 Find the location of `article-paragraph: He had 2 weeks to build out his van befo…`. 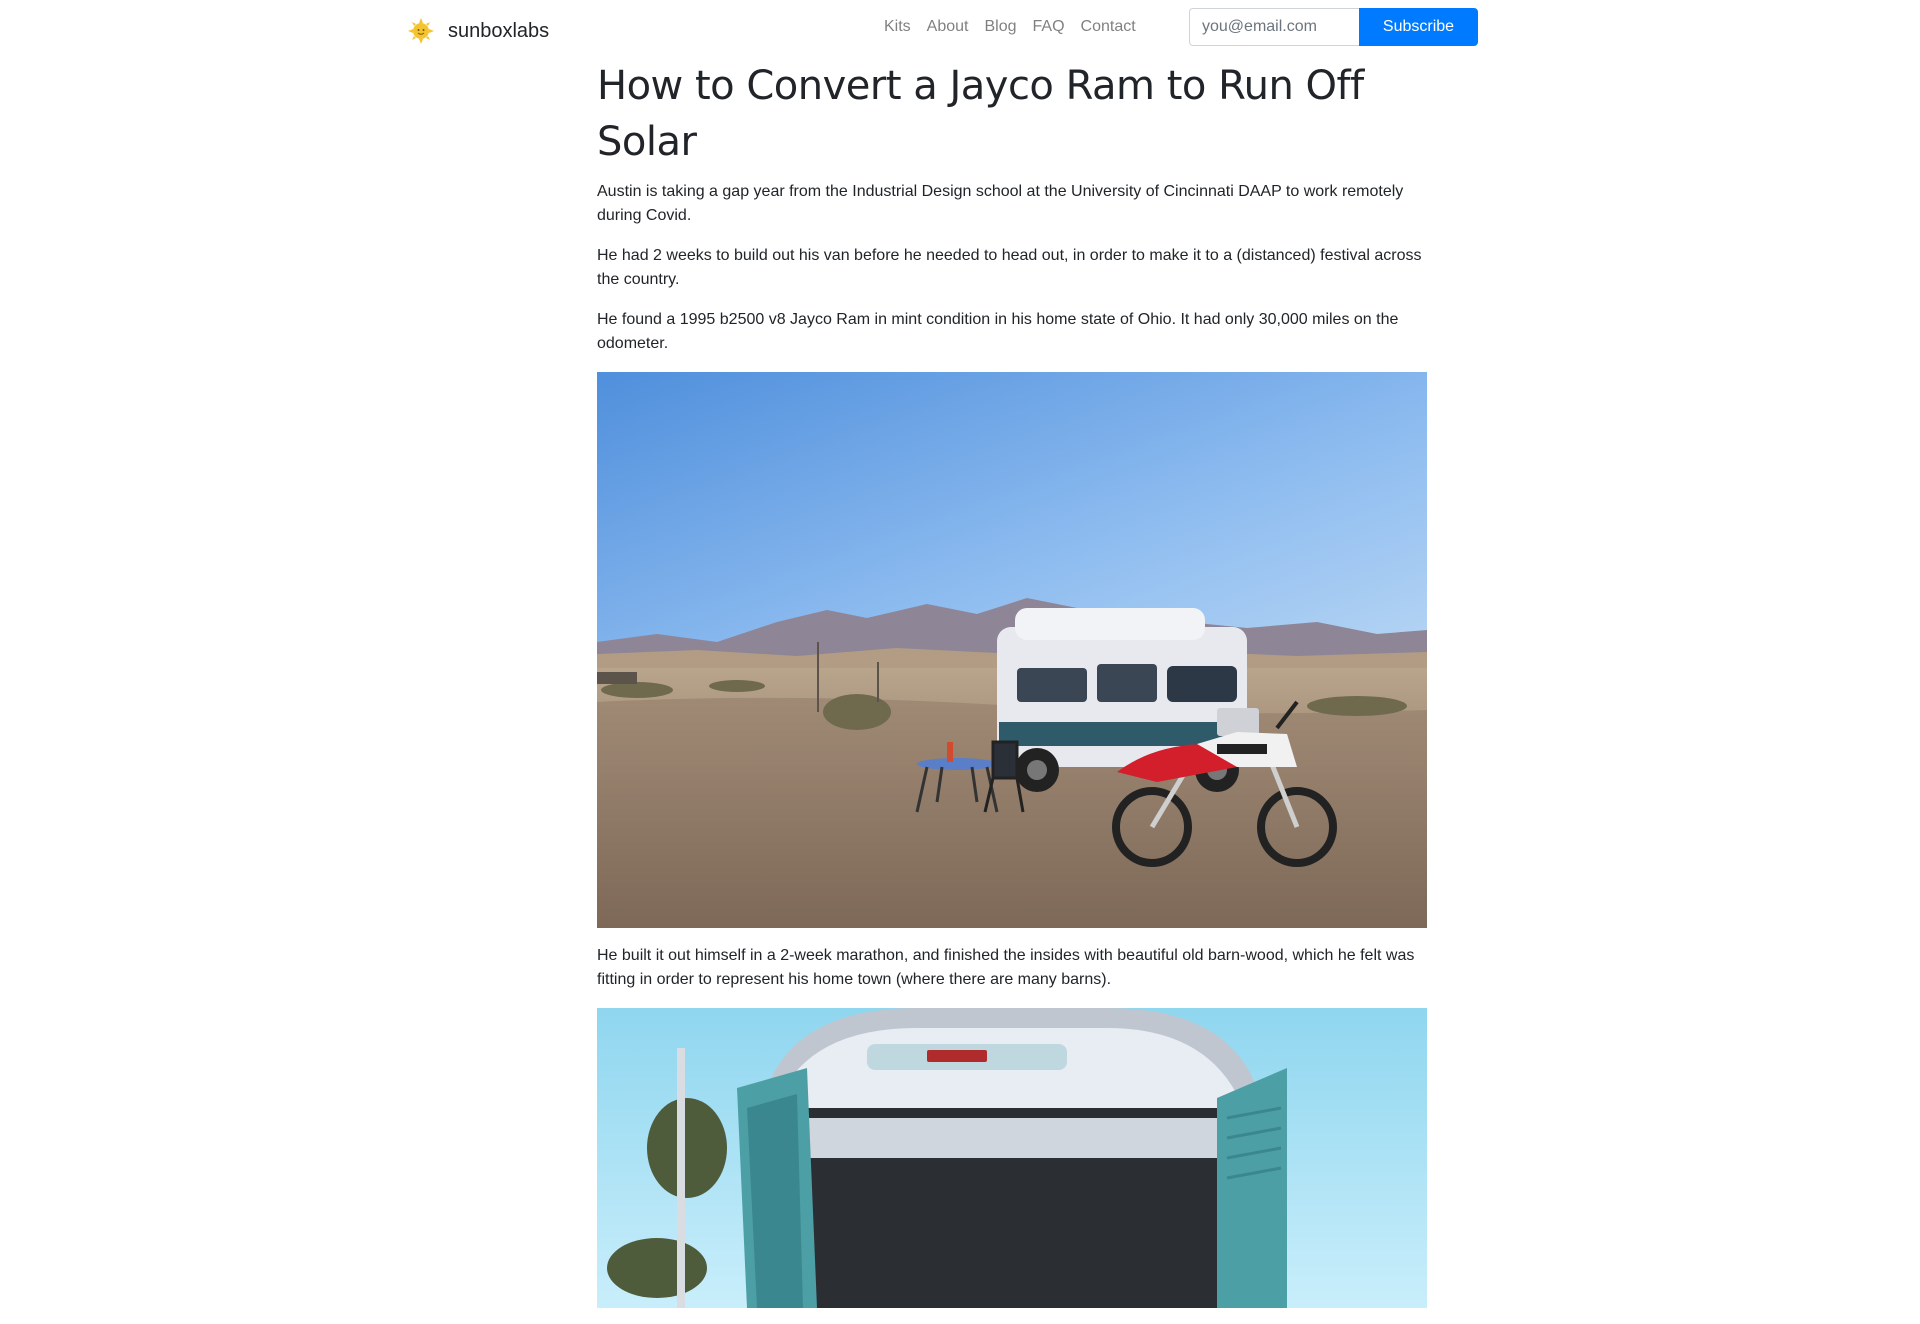

article-paragraph: He had 2 weeks to build out his van befo… is located at coordinates (1009, 267).